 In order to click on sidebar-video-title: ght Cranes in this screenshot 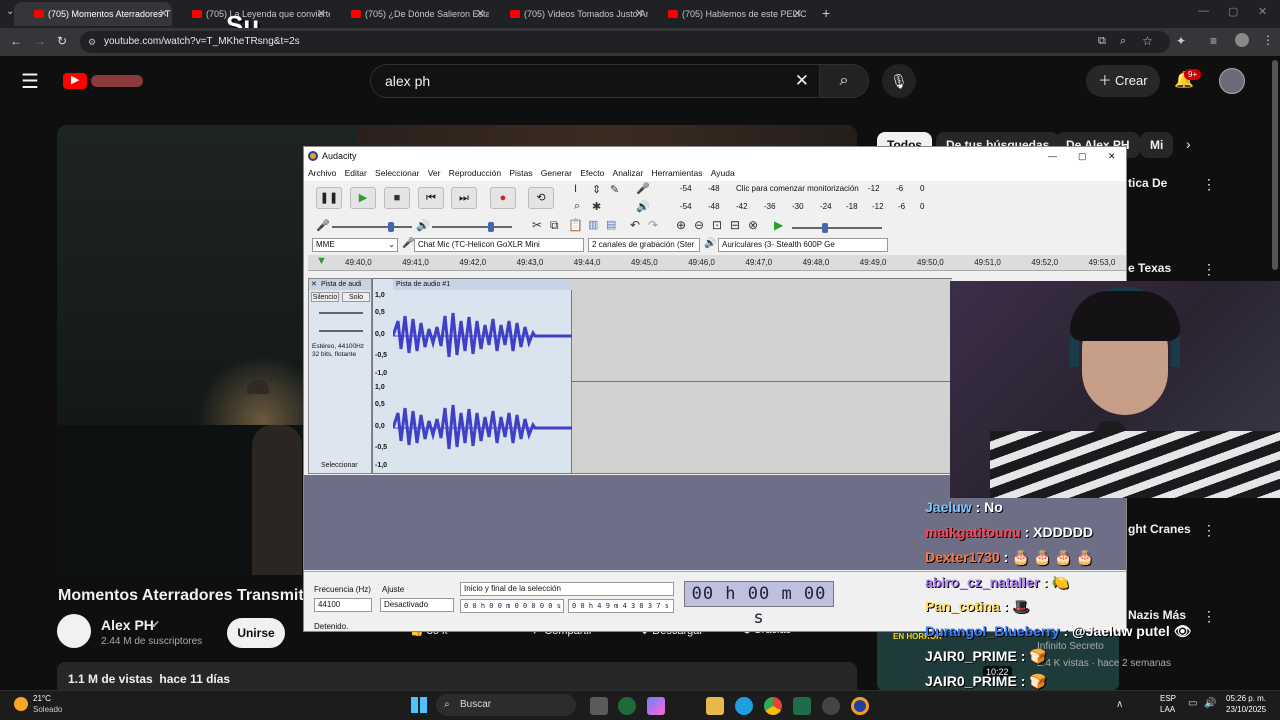, I will do `click(1159, 529)`.